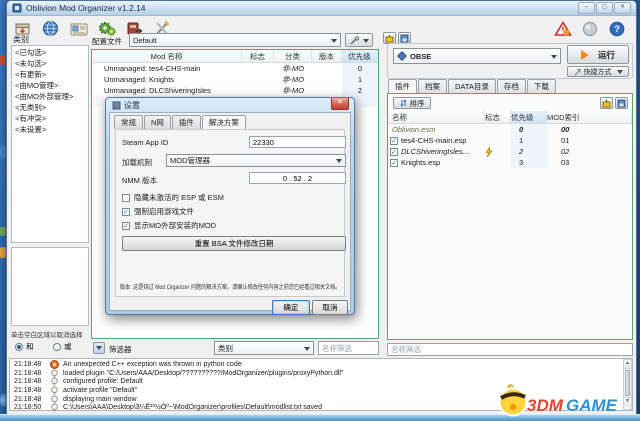 The image size is (640, 421). What do you see at coordinates (50, 129) in the screenshot?
I see `sidebar-item-notset: <未设置>` at bounding box center [50, 129].